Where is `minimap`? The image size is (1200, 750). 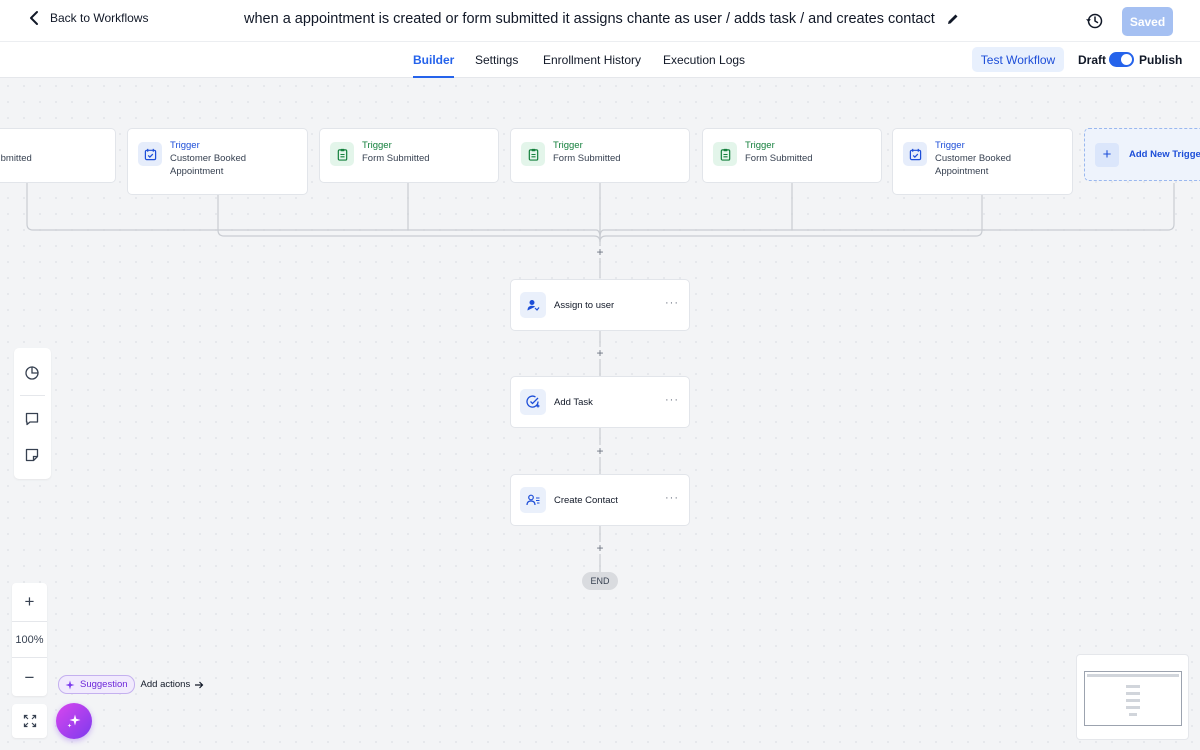 minimap is located at coordinates (1132, 697).